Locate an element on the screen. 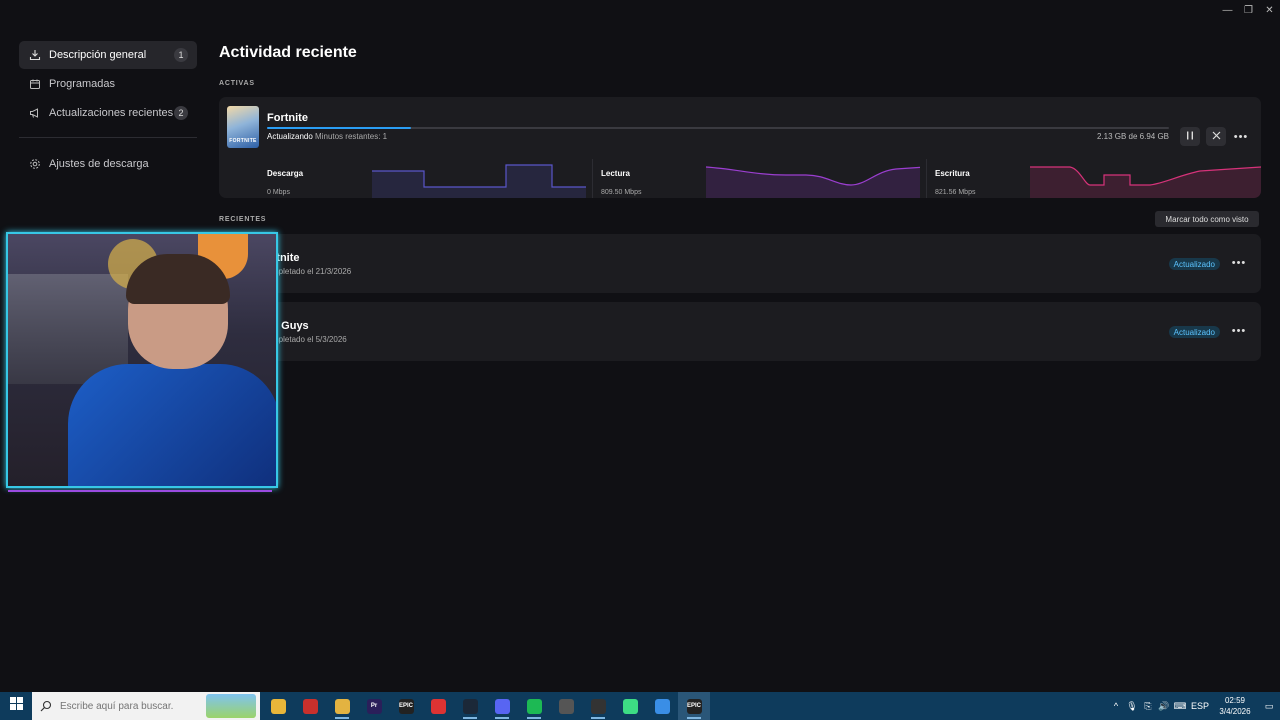 The width and height of the screenshot is (1280, 720). restore-button: ❐ is located at coordinates (1248, 10).